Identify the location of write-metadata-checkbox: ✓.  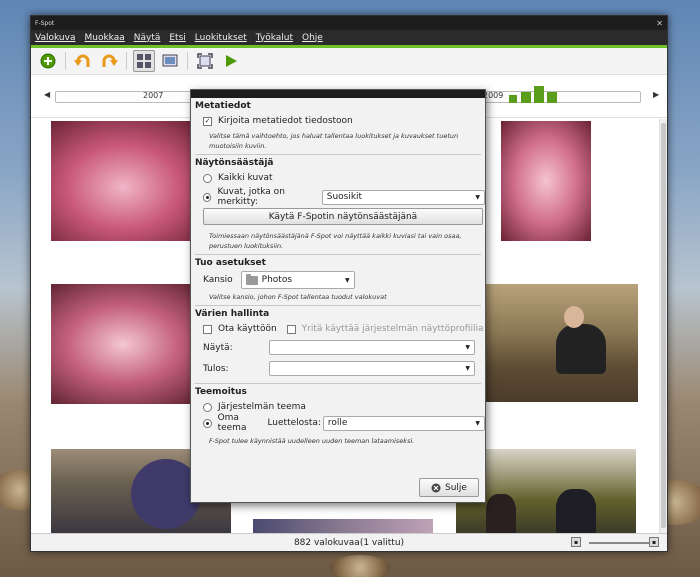
(207, 121).